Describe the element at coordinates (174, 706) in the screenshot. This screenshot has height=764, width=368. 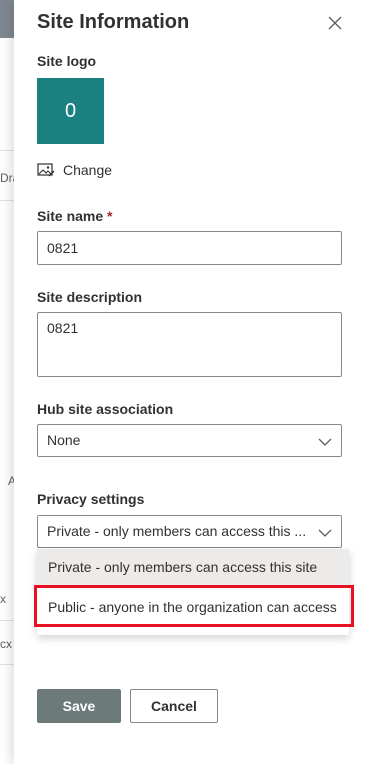
I see `cancel-button: Cancel` at that location.